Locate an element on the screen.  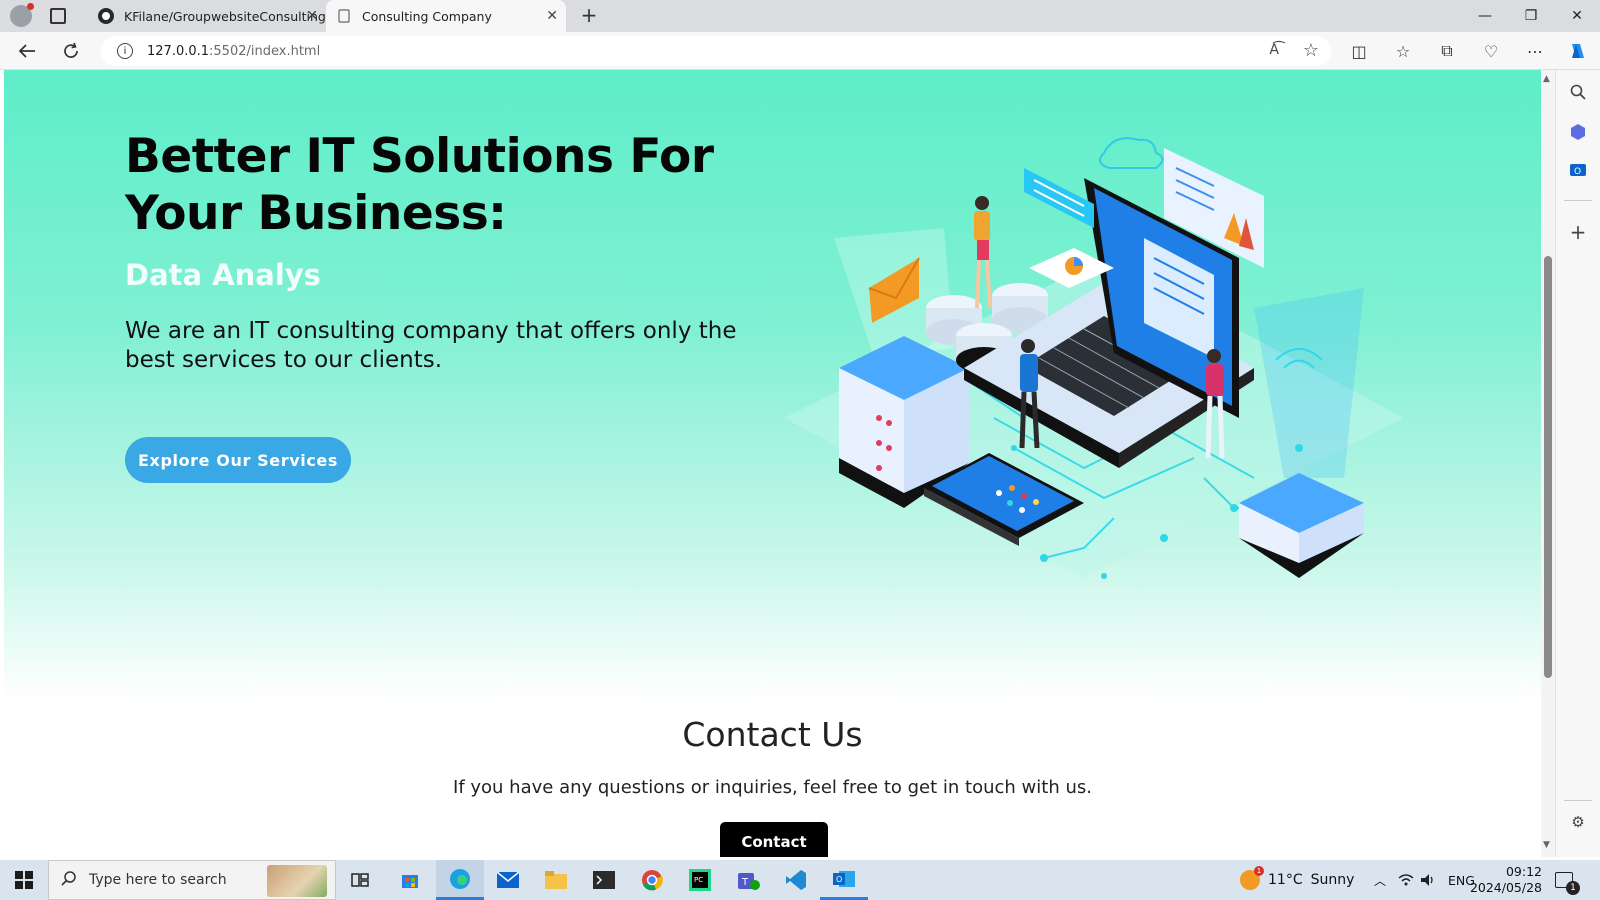
notification-count-badge: 1 is located at coordinates (1573, 888).